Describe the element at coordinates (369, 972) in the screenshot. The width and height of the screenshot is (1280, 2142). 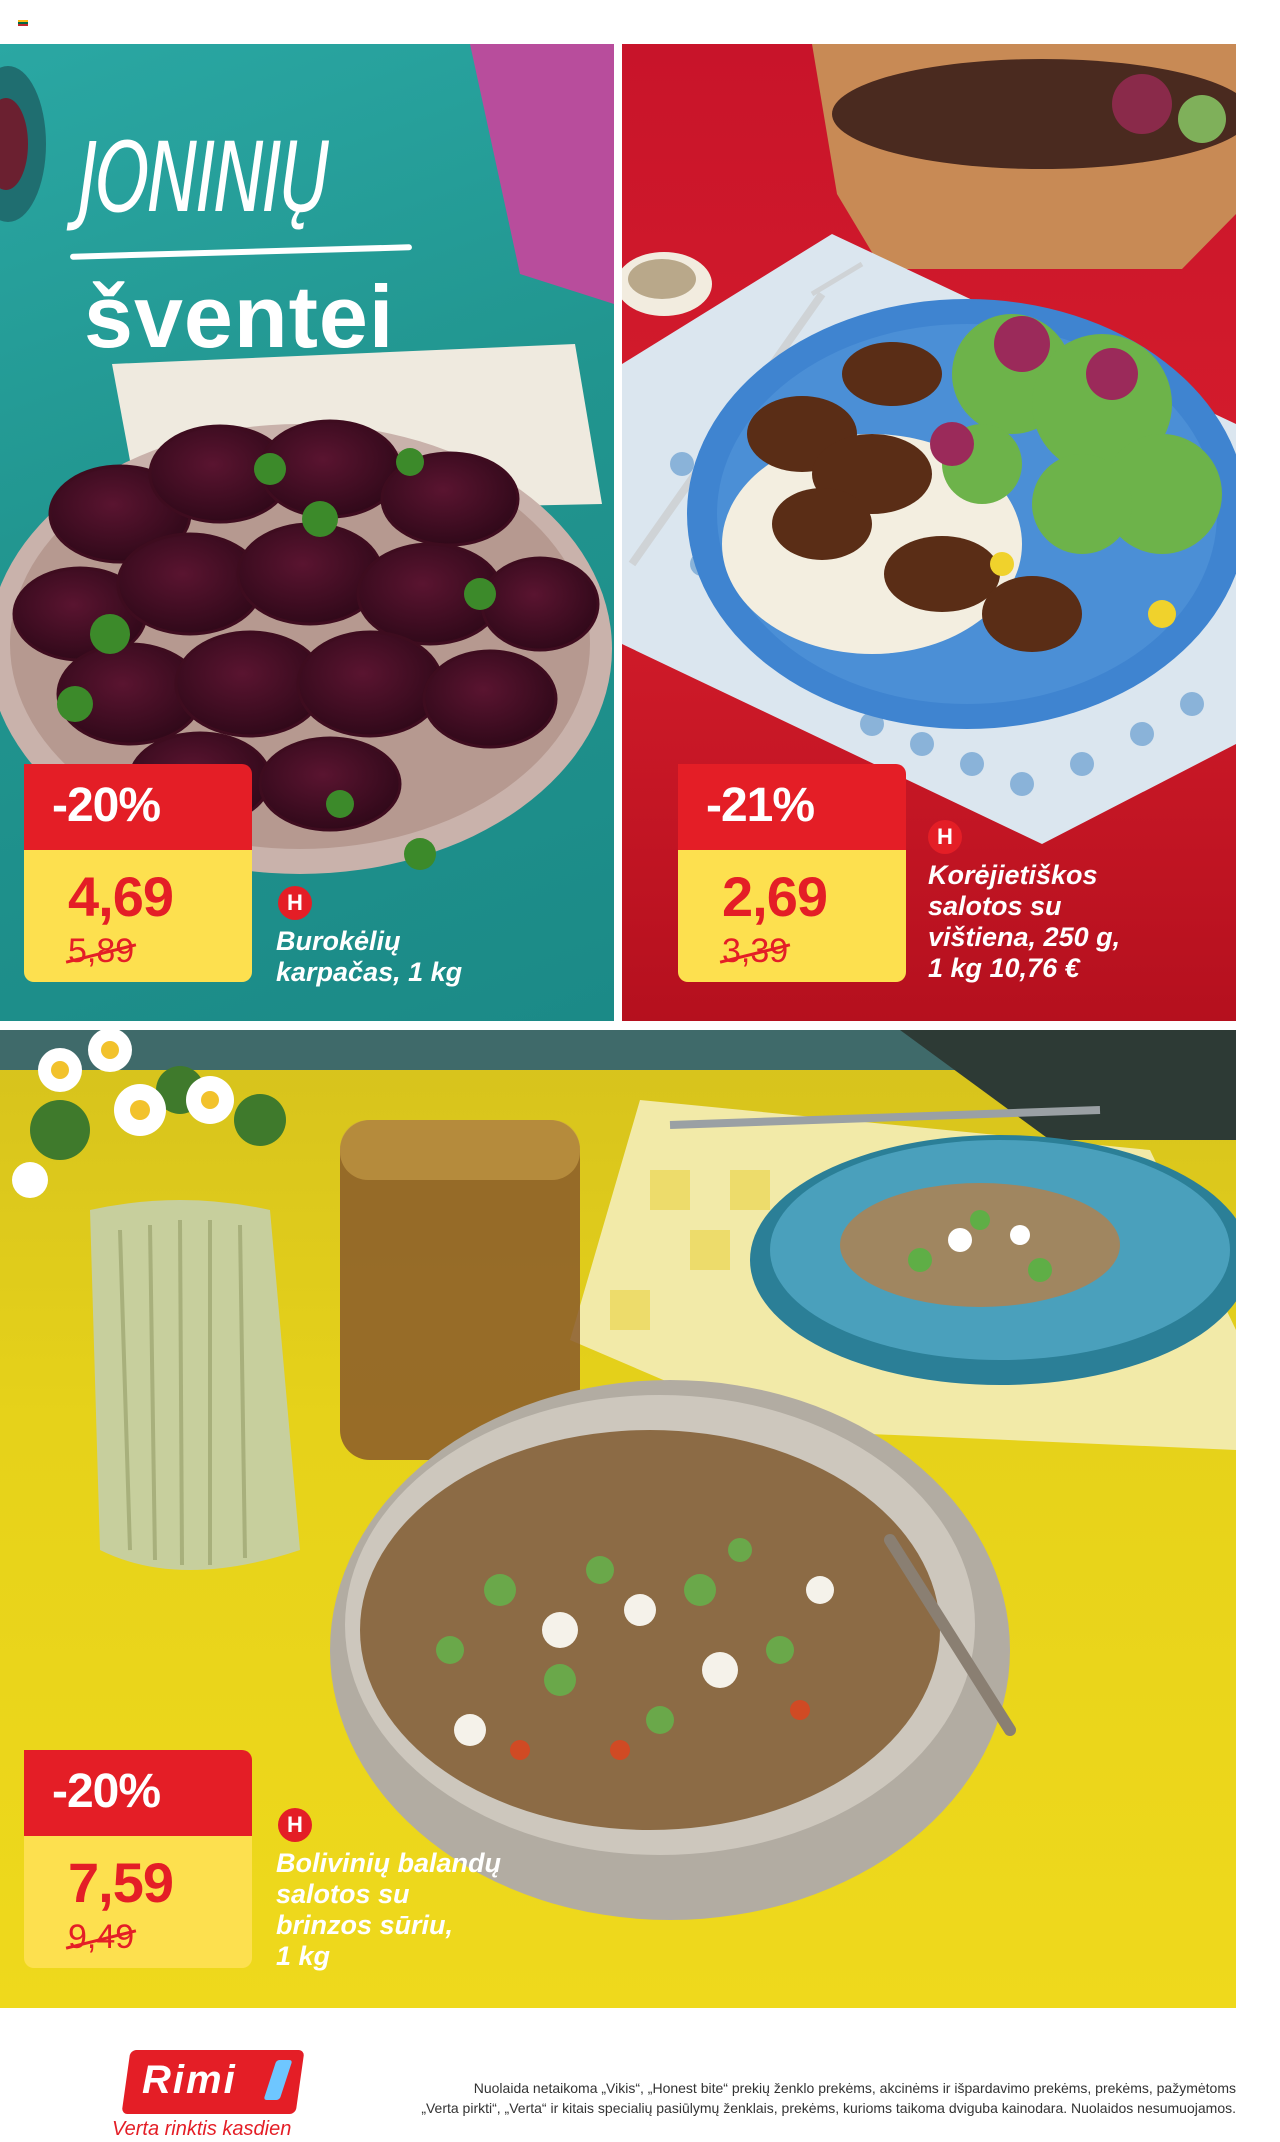
I see `product-name-line: karpačas, 1 kg` at that location.